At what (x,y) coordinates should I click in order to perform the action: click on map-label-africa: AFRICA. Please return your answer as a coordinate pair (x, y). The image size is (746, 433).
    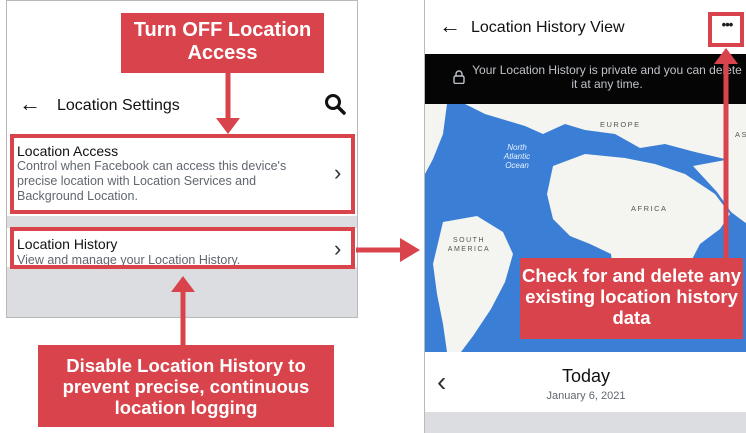
    Looking at the image, I should click on (649, 208).